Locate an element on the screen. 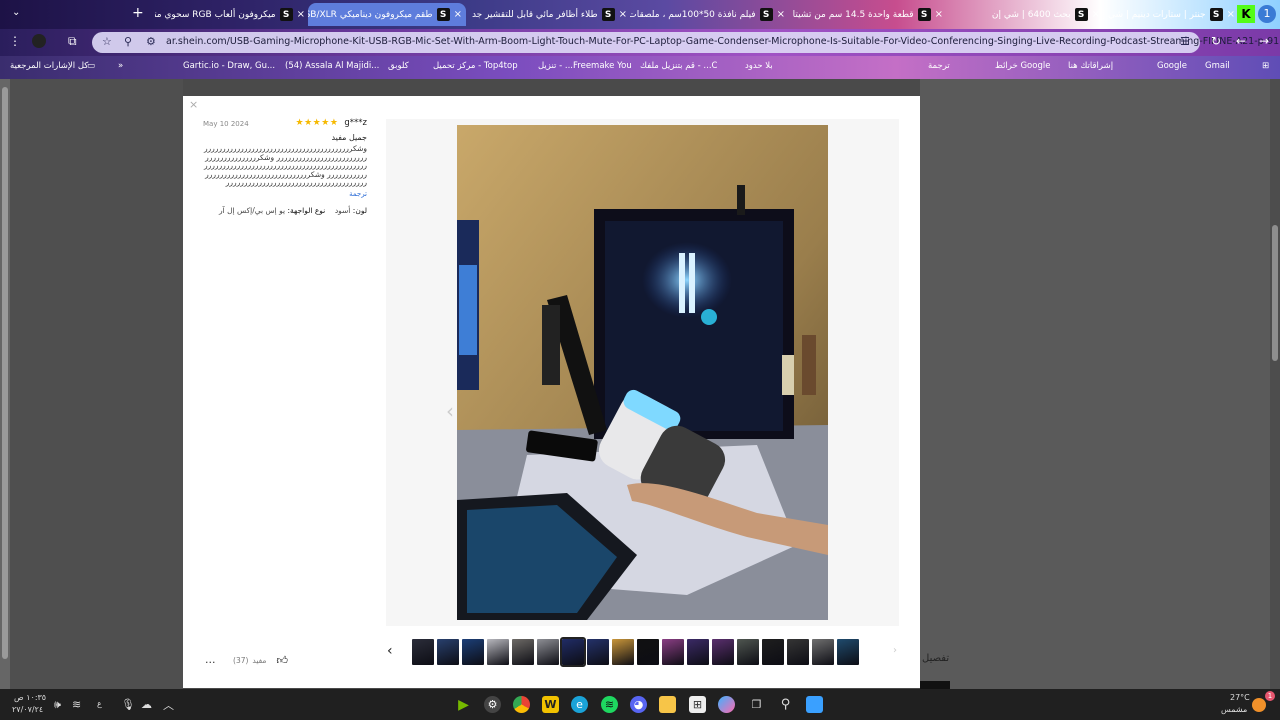  bookmark-unlimited: بلا حدود is located at coordinates (759, 66).